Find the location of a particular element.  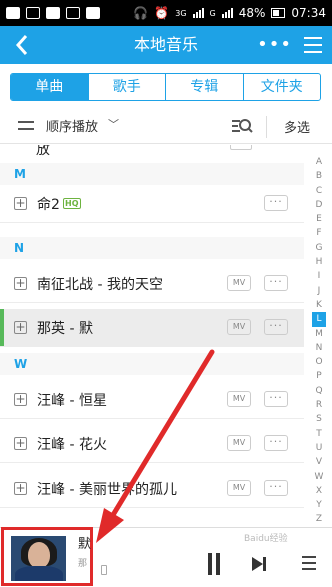

alphabet-letter: Z is located at coordinates (319, 519).